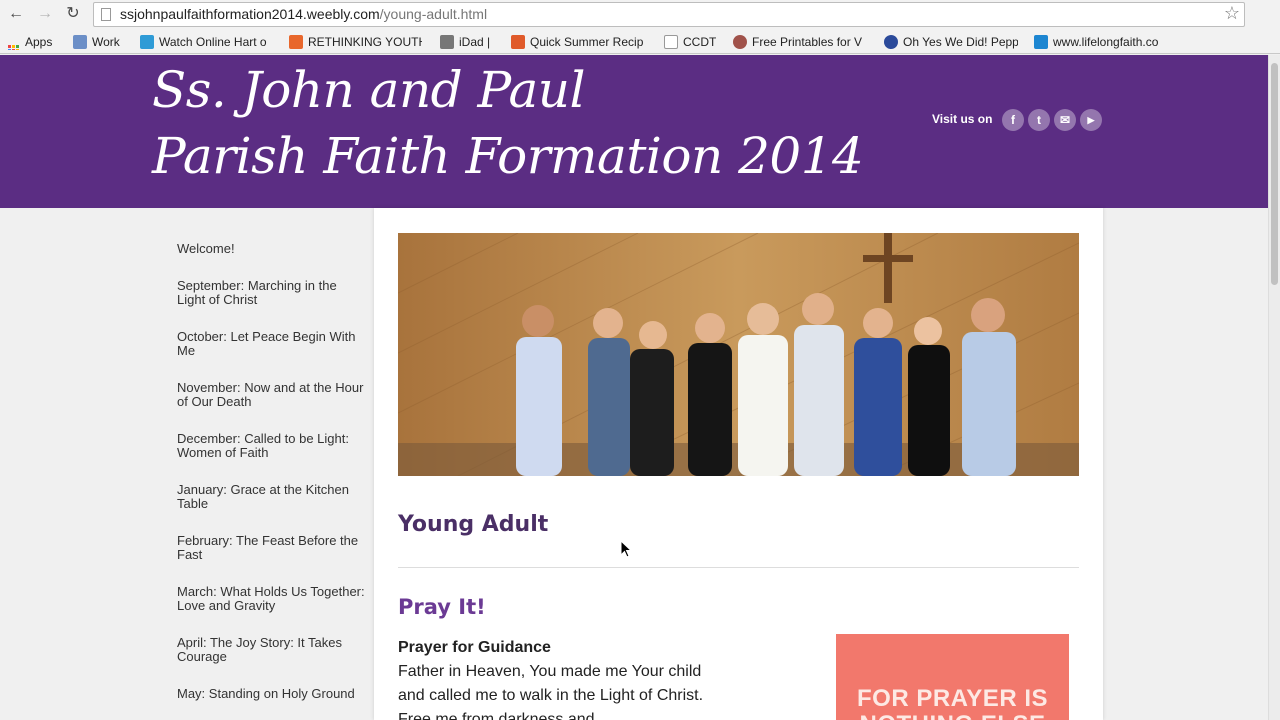 This screenshot has height=720, width=1280. Describe the element at coordinates (272, 548) in the screenshot. I see `sidebar-item-february: February: The Feast Before the Fast` at that location.